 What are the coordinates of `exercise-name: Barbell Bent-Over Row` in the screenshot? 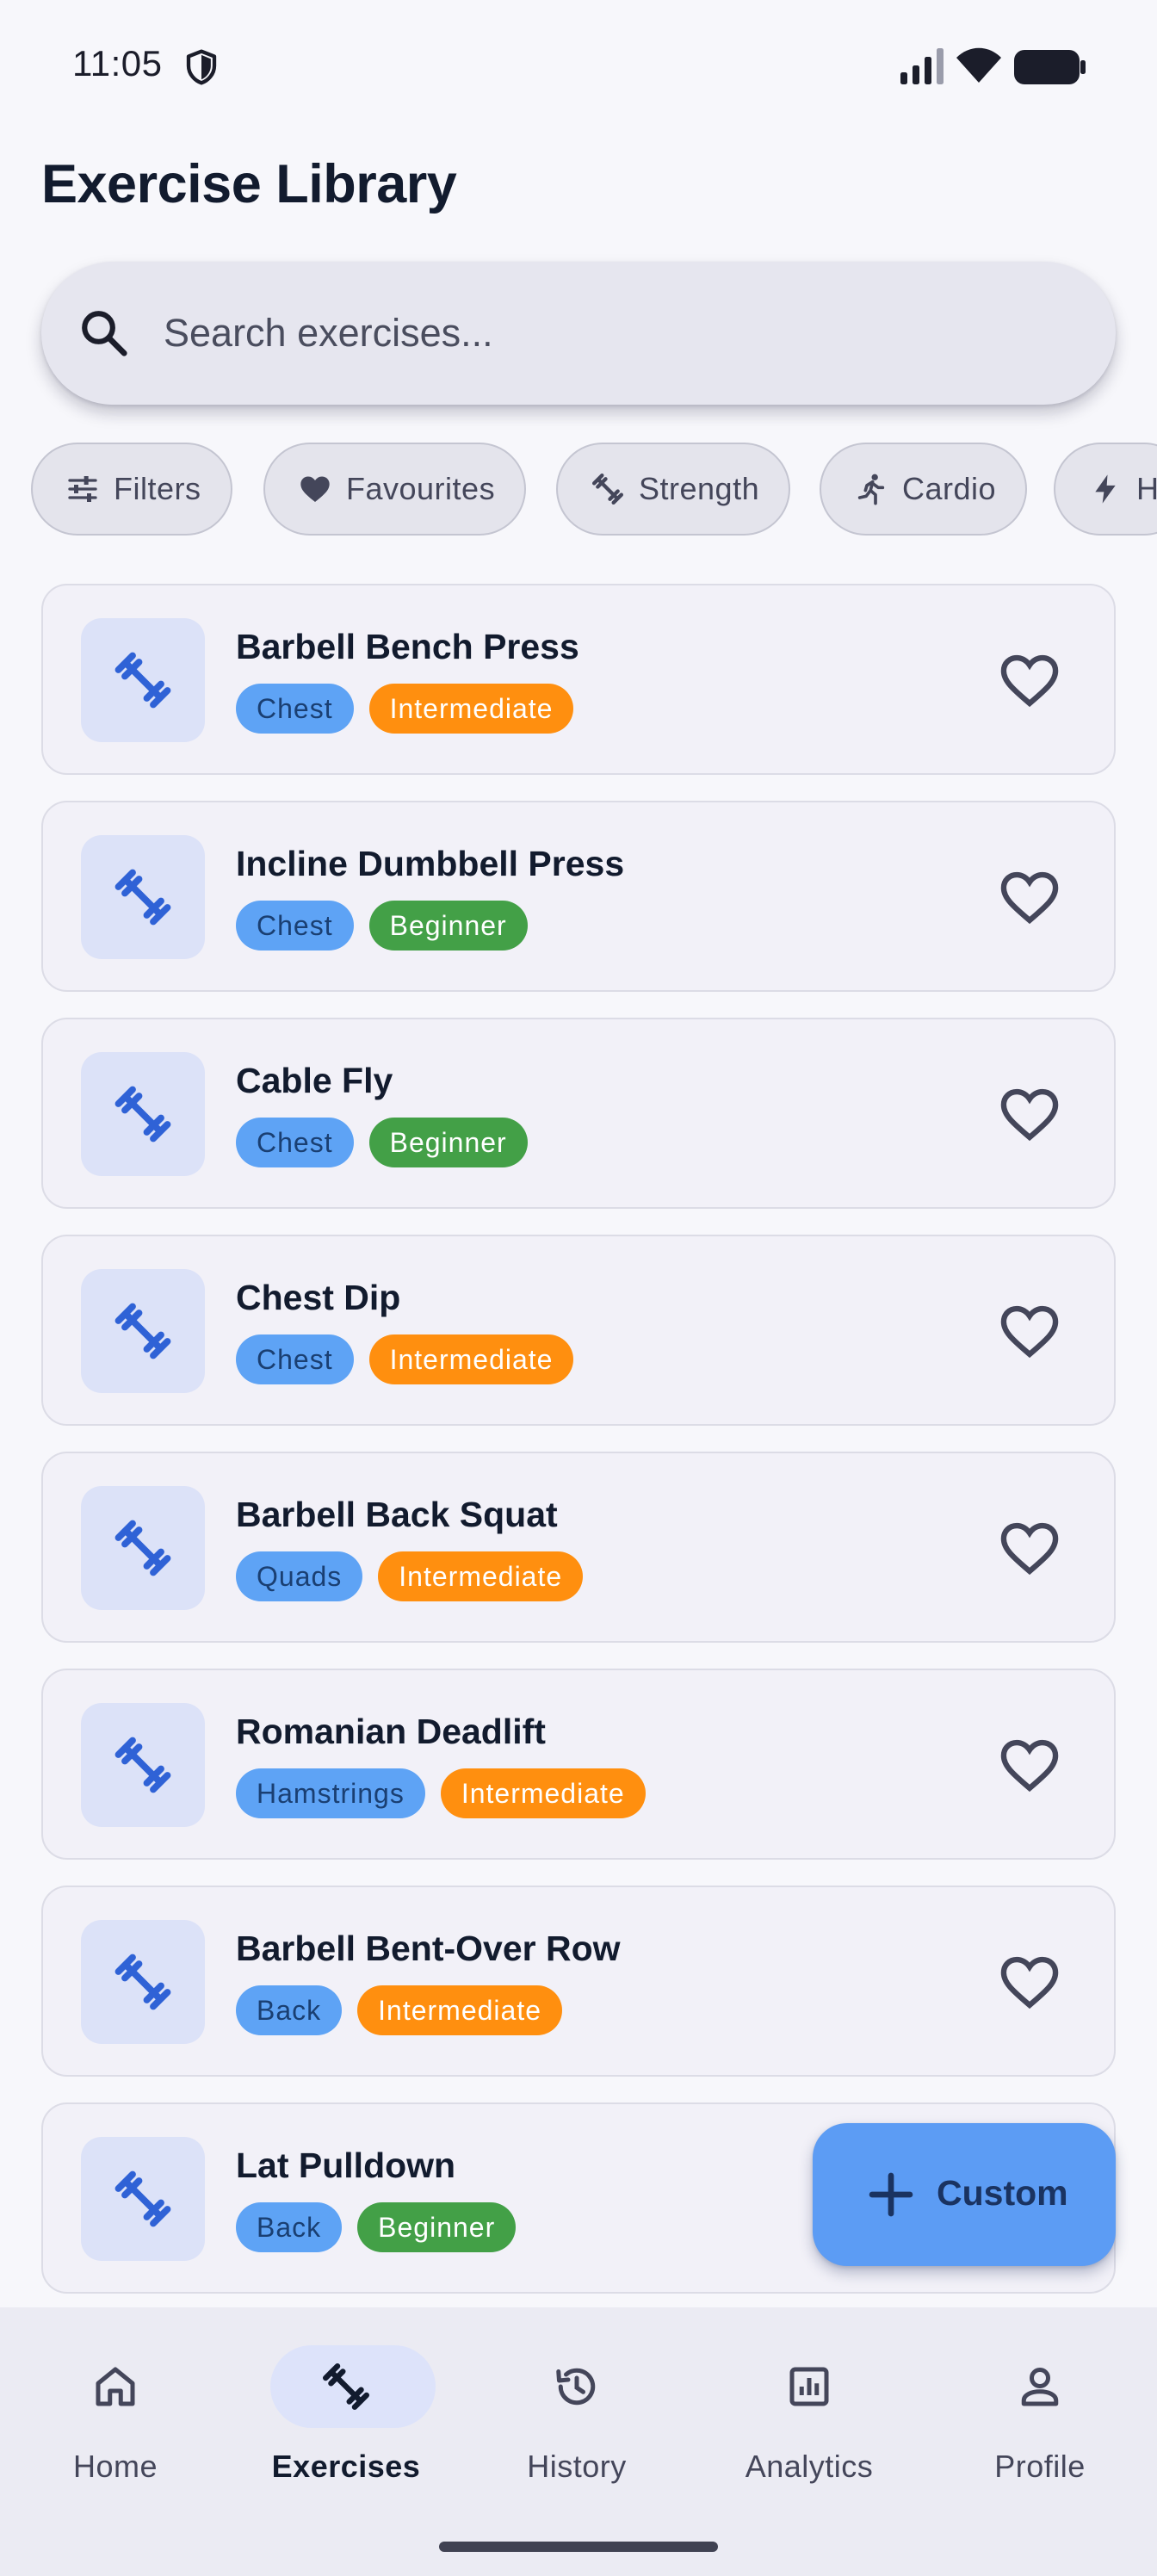 It's located at (428, 1948).